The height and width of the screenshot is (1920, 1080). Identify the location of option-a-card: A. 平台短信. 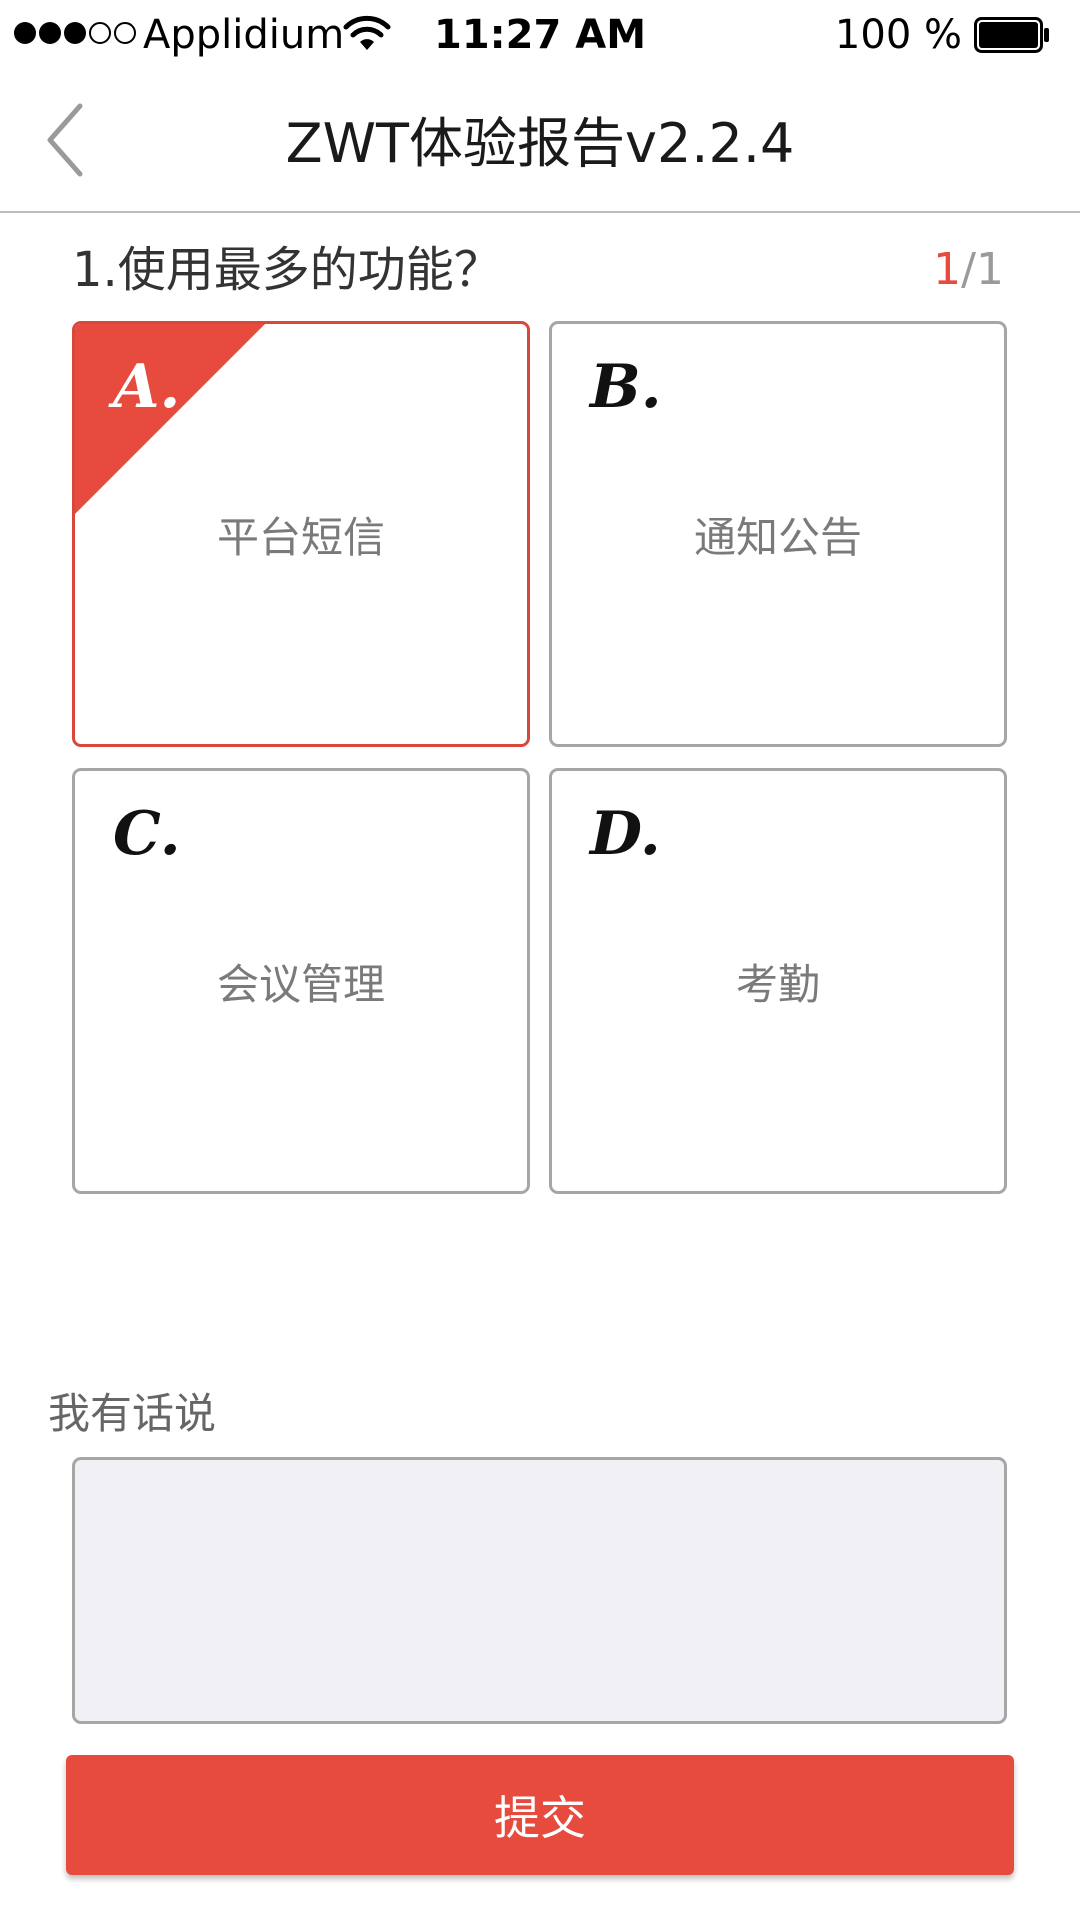
(301, 534).